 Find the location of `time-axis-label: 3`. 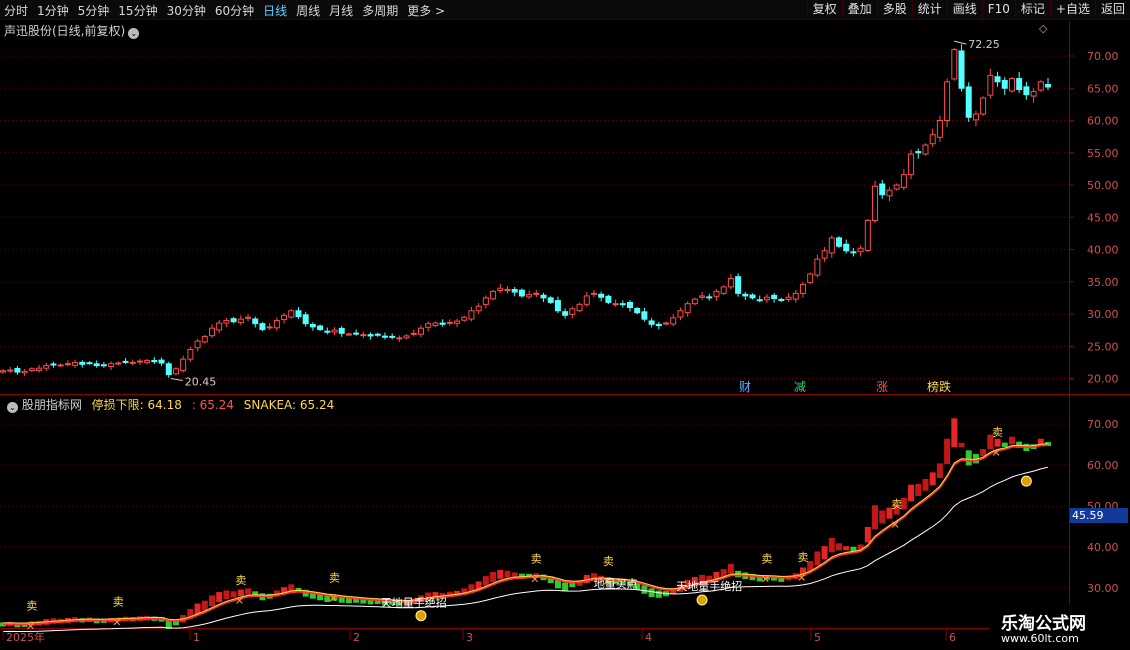

time-axis-label: 3 is located at coordinates (469, 637).